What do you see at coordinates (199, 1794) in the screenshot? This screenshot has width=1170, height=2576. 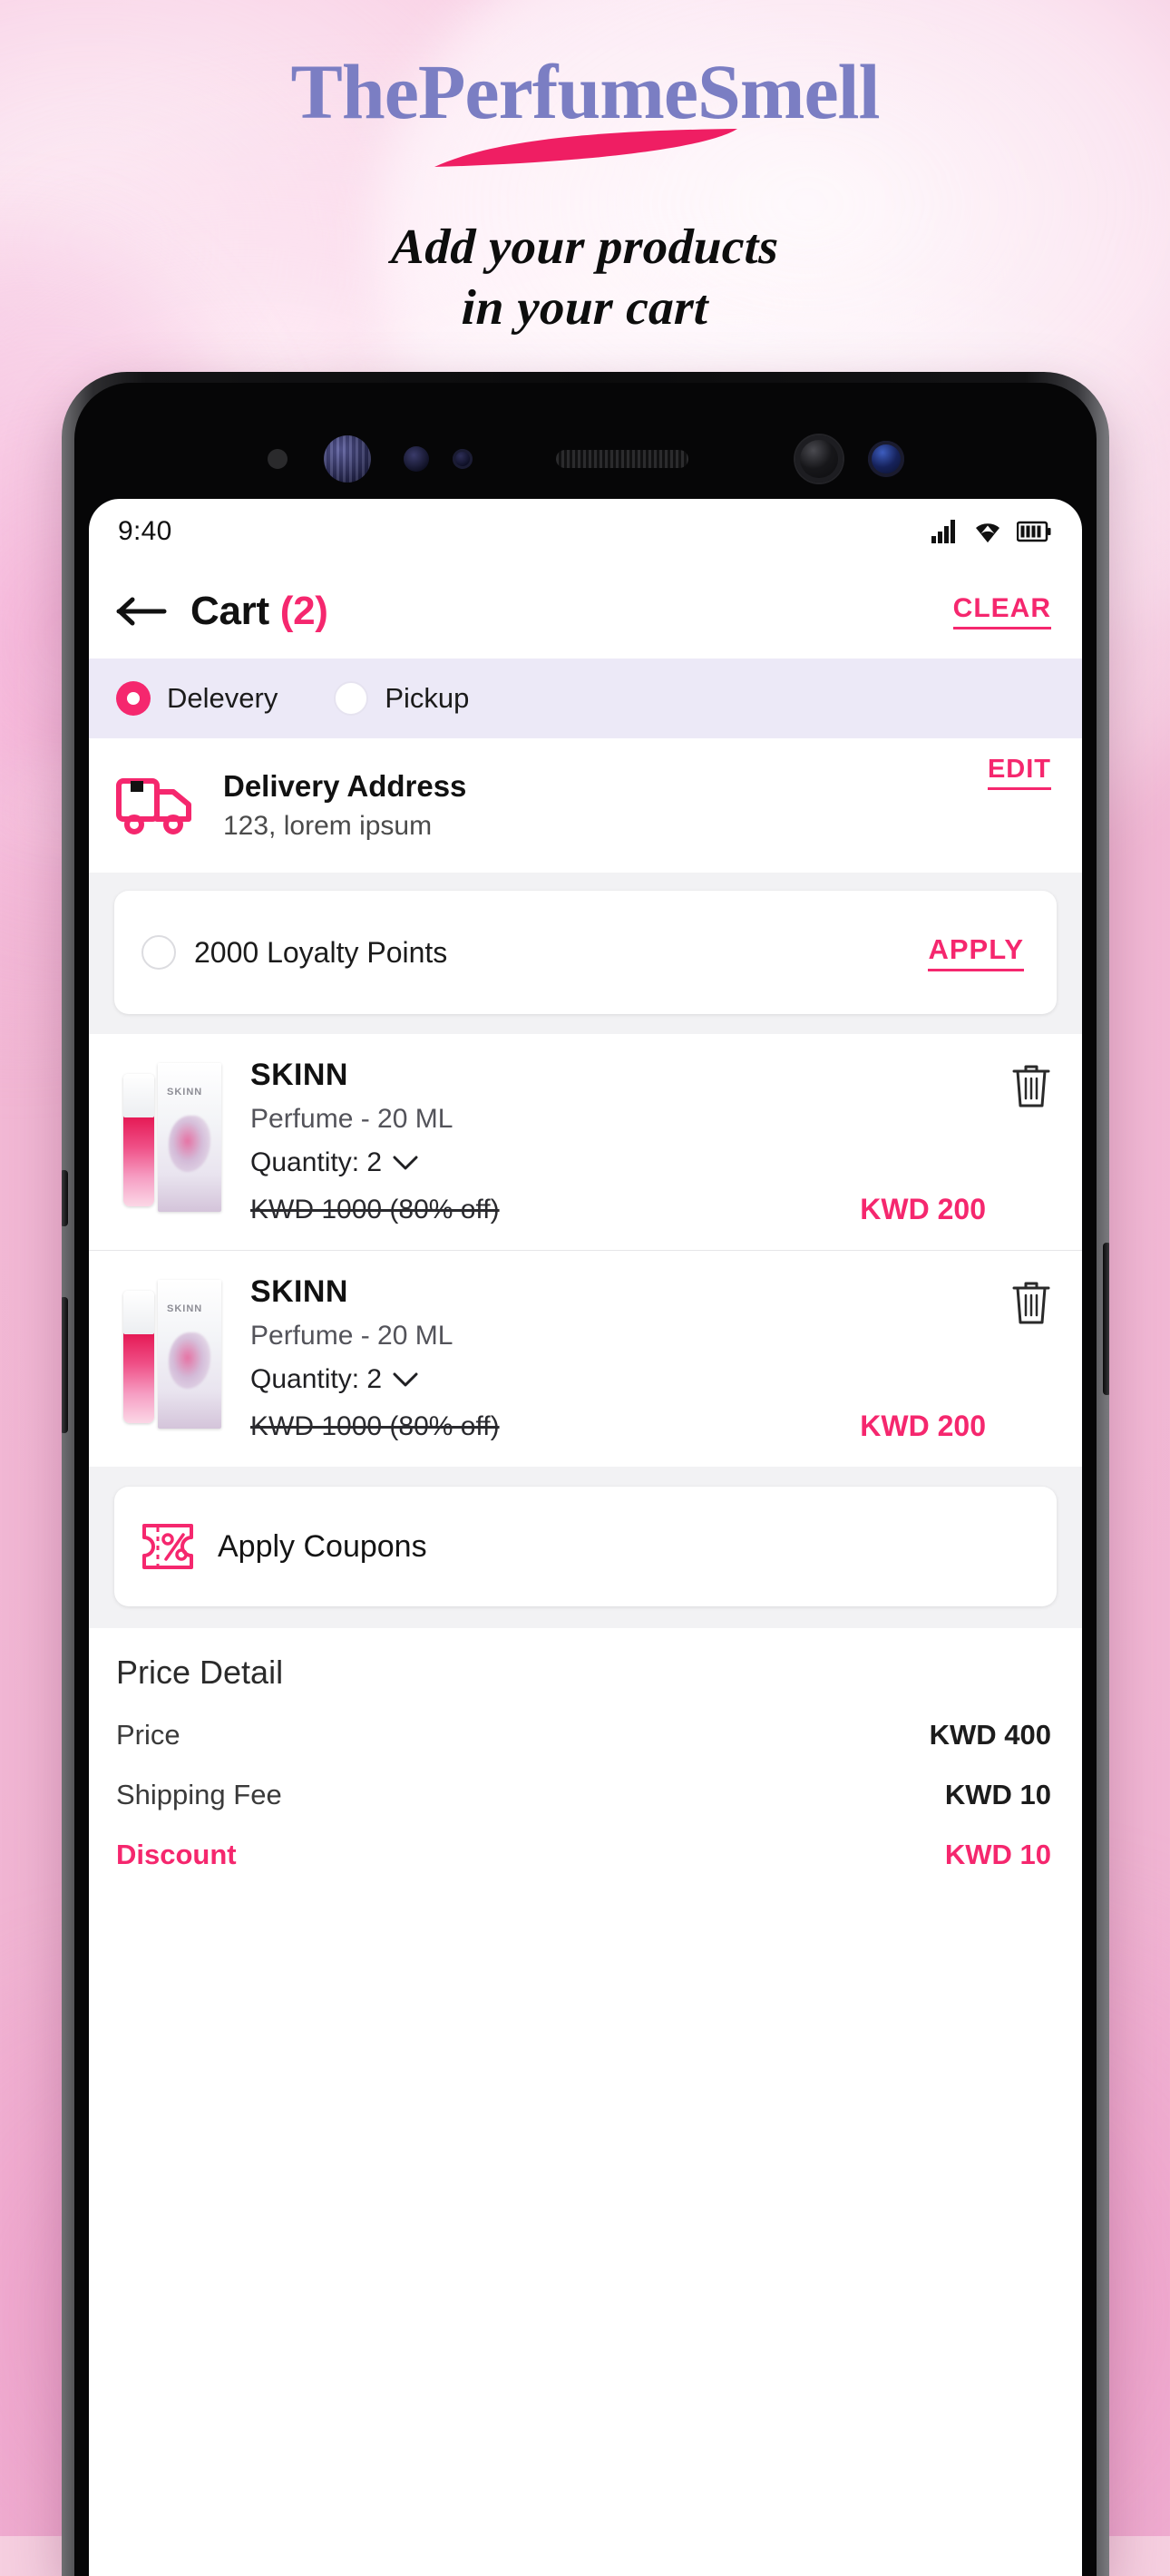 I see `shipping-fee-label: Shipping Fee` at bounding box center [199, 1794].